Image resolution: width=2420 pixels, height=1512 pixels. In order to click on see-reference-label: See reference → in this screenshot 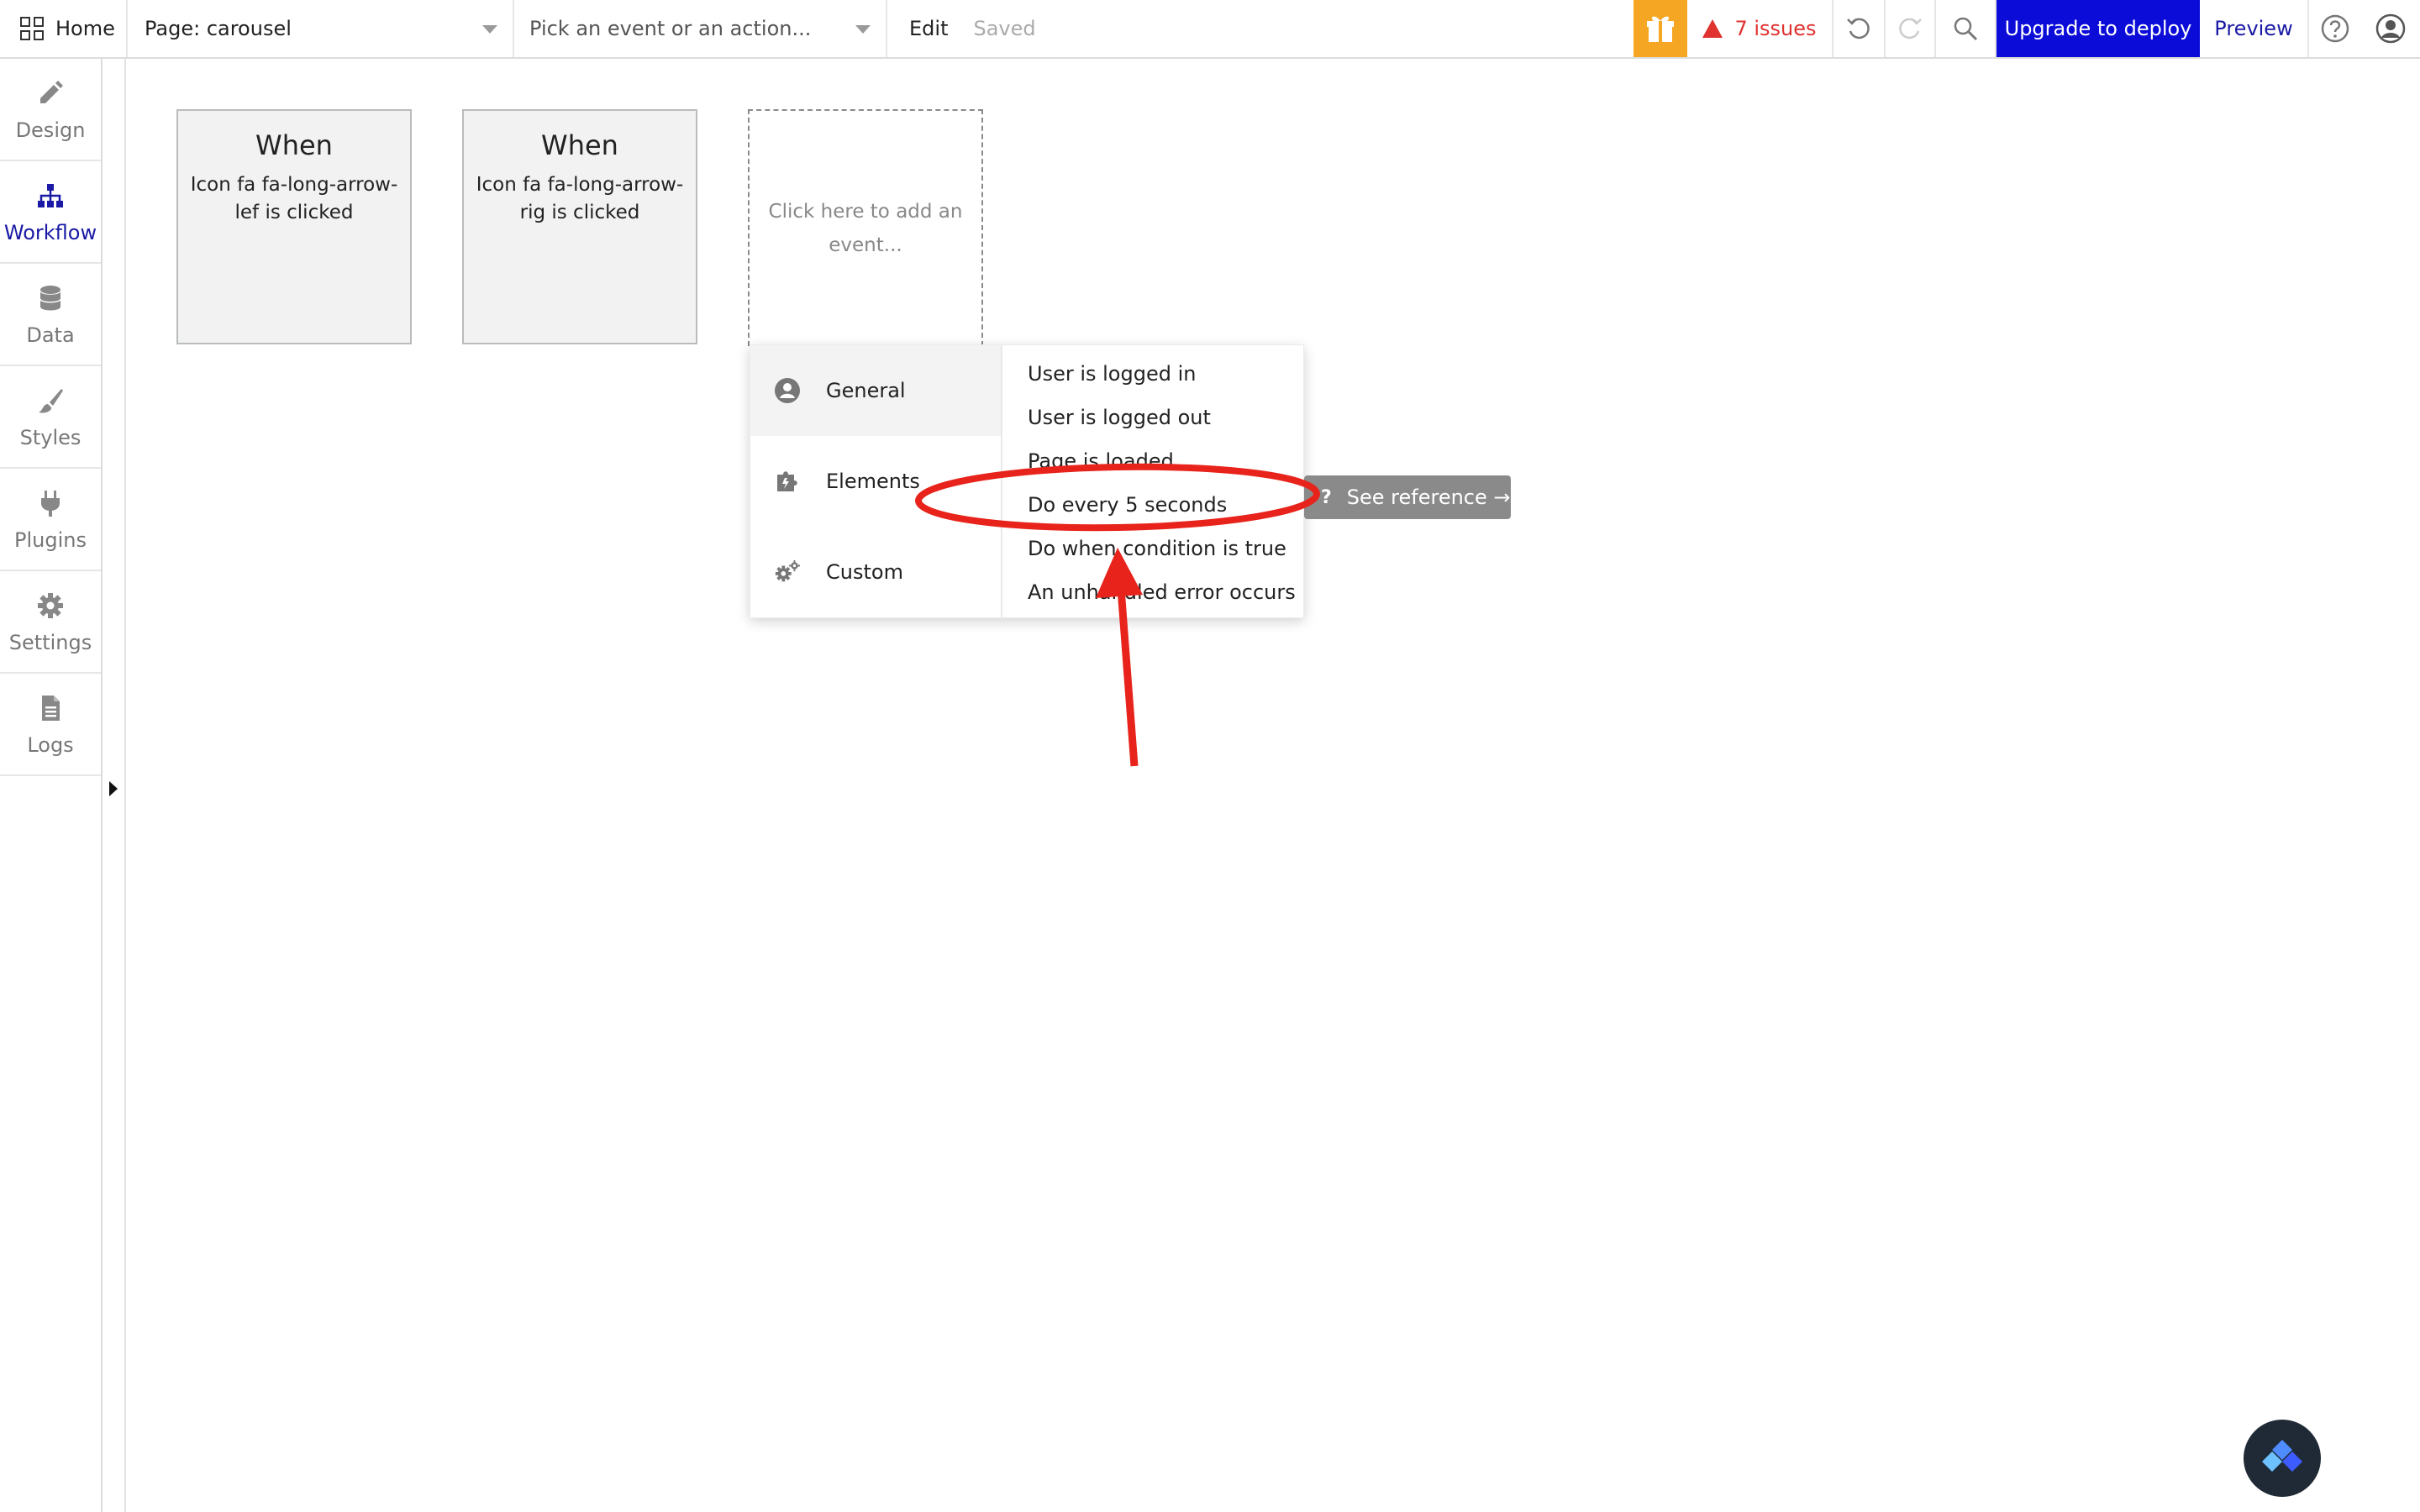, I will do `click(1428, 497)`.